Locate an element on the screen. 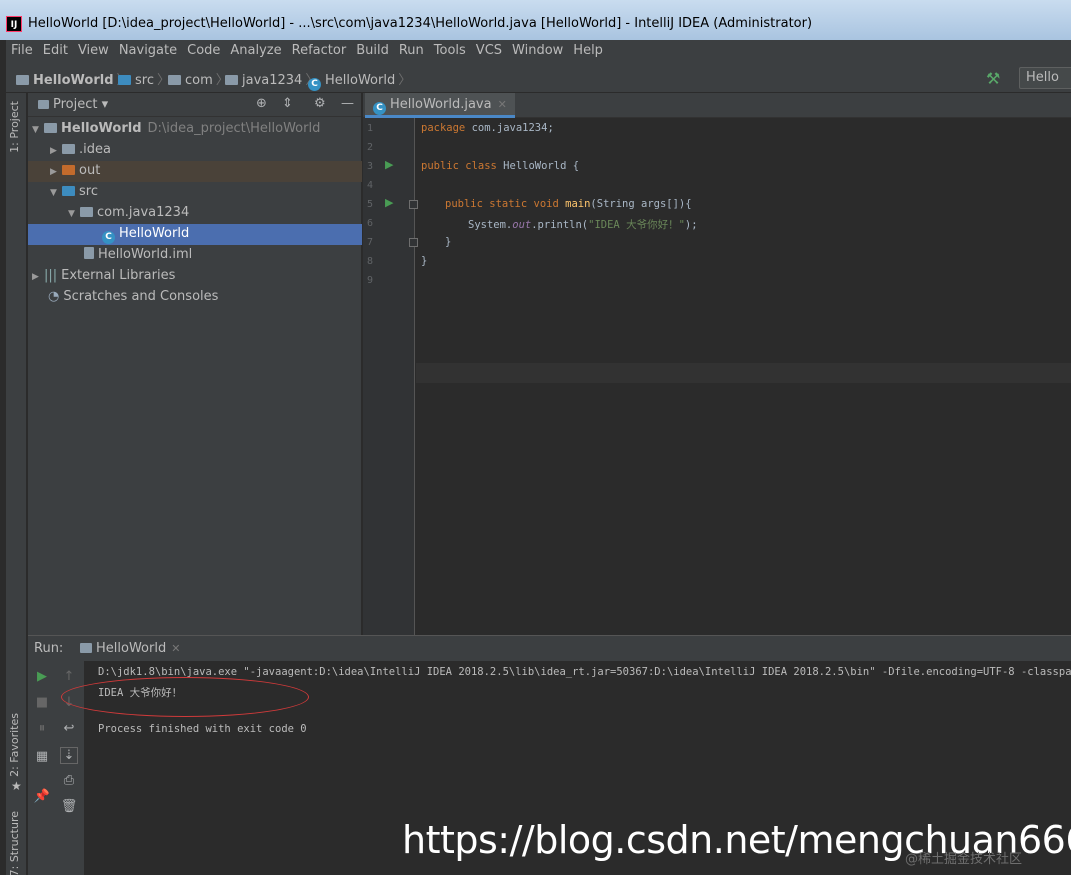 This screenshot has height=875, width=1071. run-tab-helloworld: HelloWorld ✕ is located at coordinates (132, 648).